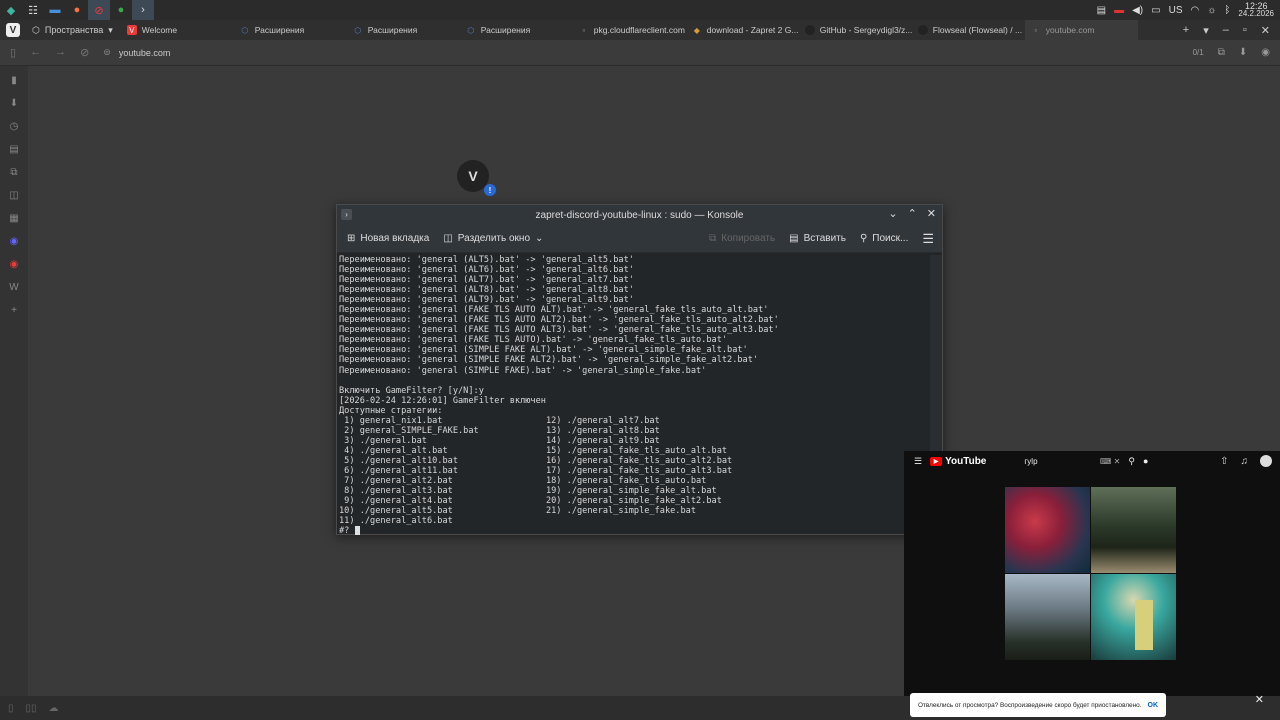  I want to click on tab-label: pkg.cloudflareclient.com, so click(639, 30).